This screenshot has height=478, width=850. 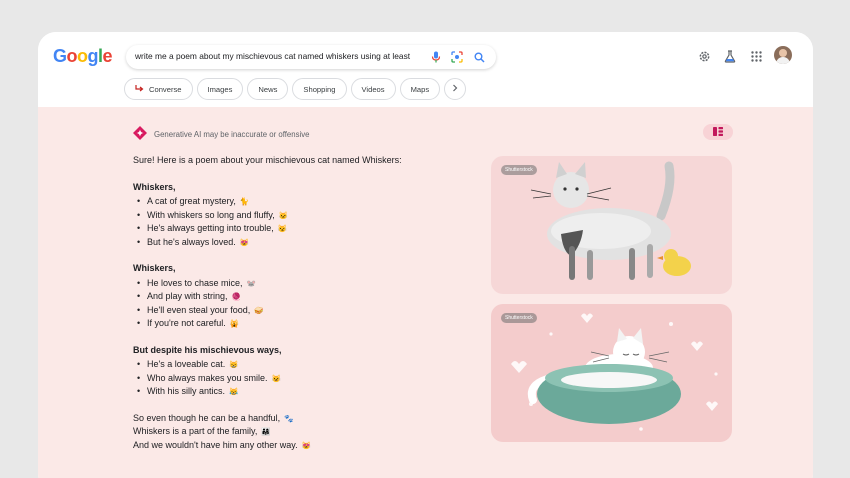 I want to click on chip-label: News, so click(x=268, y=89).